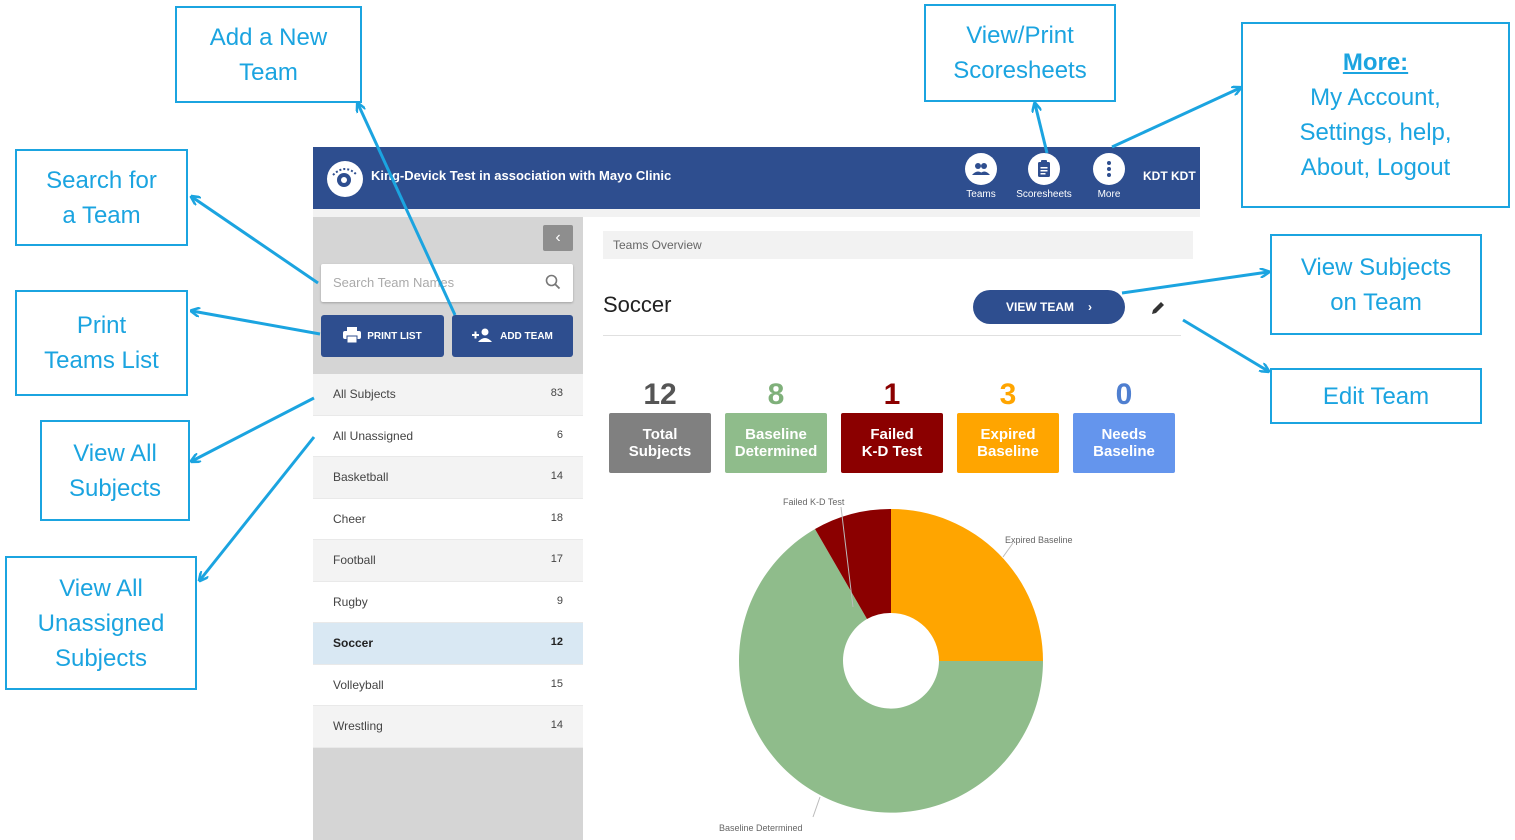  Describe the element at coordinates (268, 72) in the screenshot. I see `callout-line: Team` at that location.